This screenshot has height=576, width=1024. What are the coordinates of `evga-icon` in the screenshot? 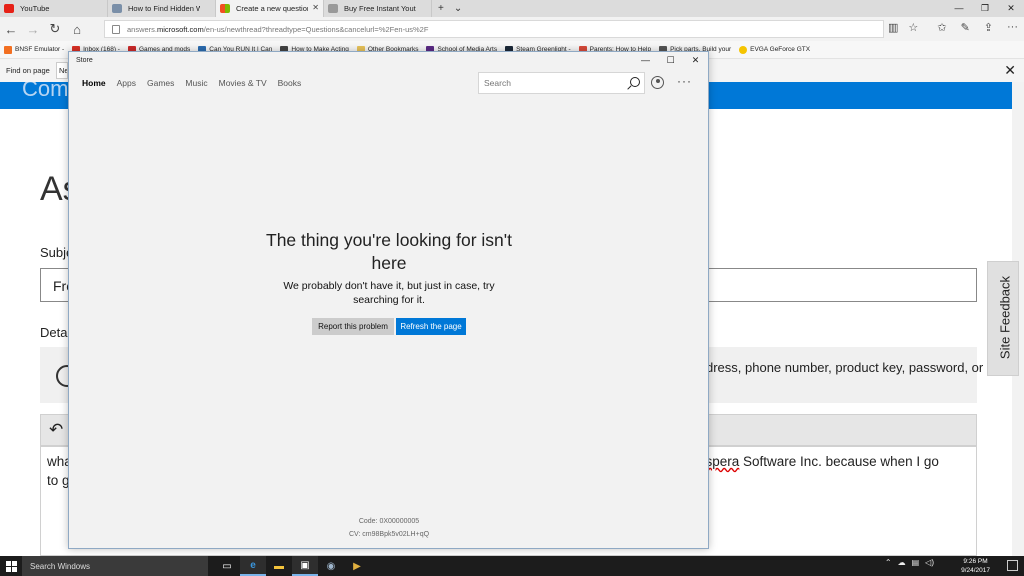 It's located at (743, 49).